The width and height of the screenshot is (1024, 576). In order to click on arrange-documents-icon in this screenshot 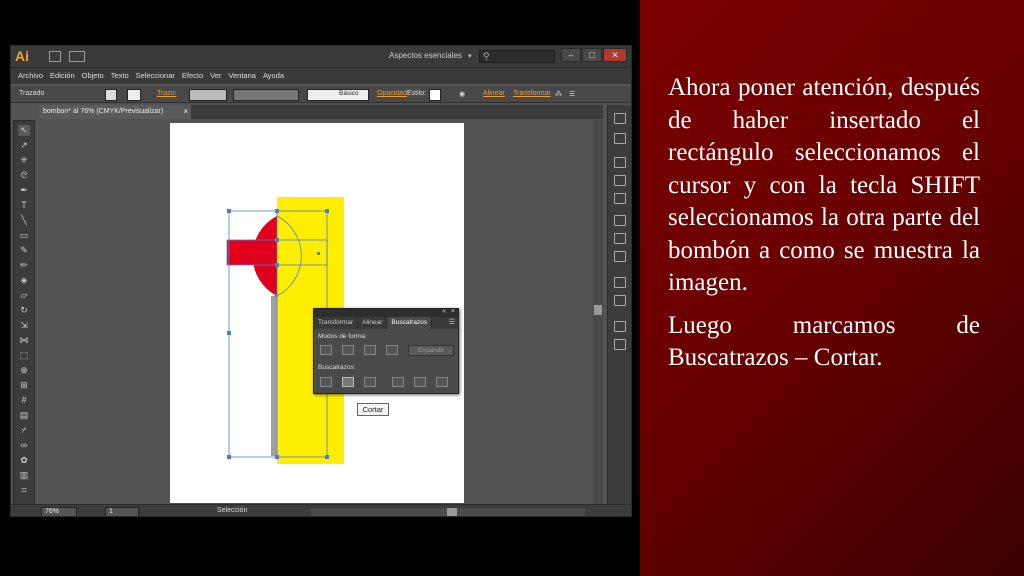, I will do `click(77, 56)`.